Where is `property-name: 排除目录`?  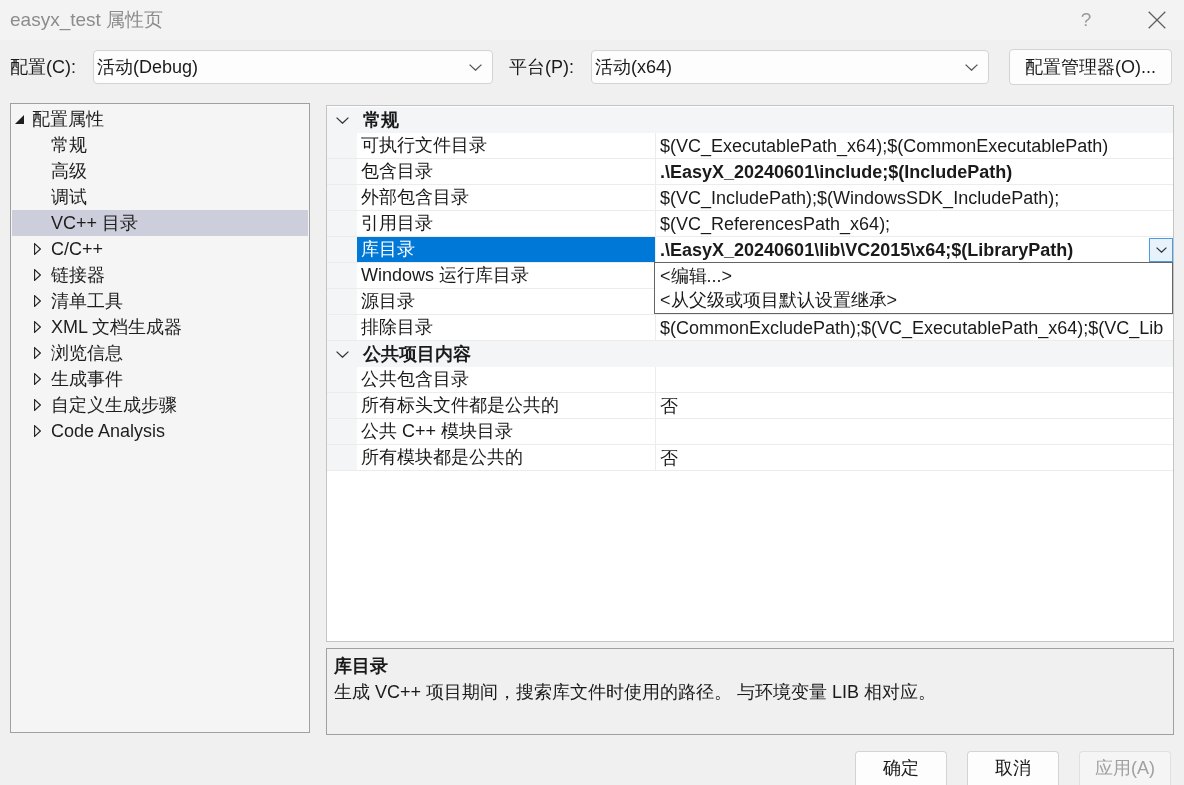 property-name: 排除目录 is located at coordinates (506, 327).